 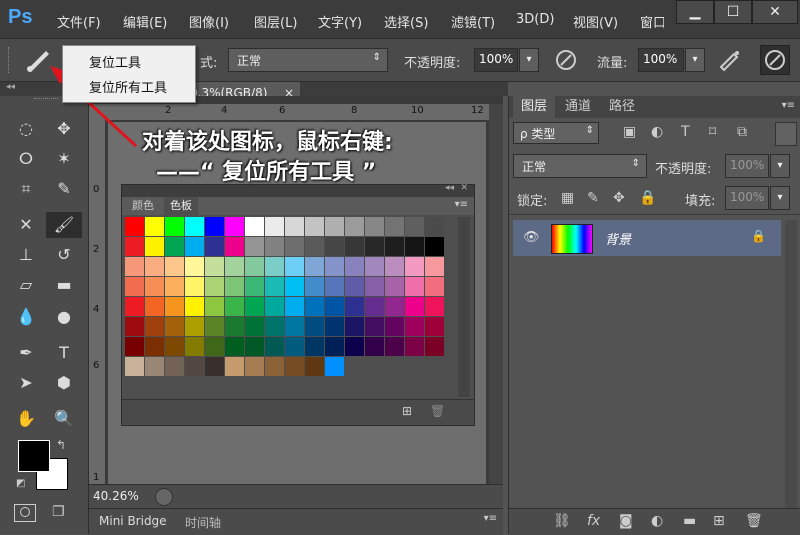 What do you see at coordinates (115, 61) in the screenshot?
I see `reset-tool-item: 复位工具` at bounding box center [115, 61].